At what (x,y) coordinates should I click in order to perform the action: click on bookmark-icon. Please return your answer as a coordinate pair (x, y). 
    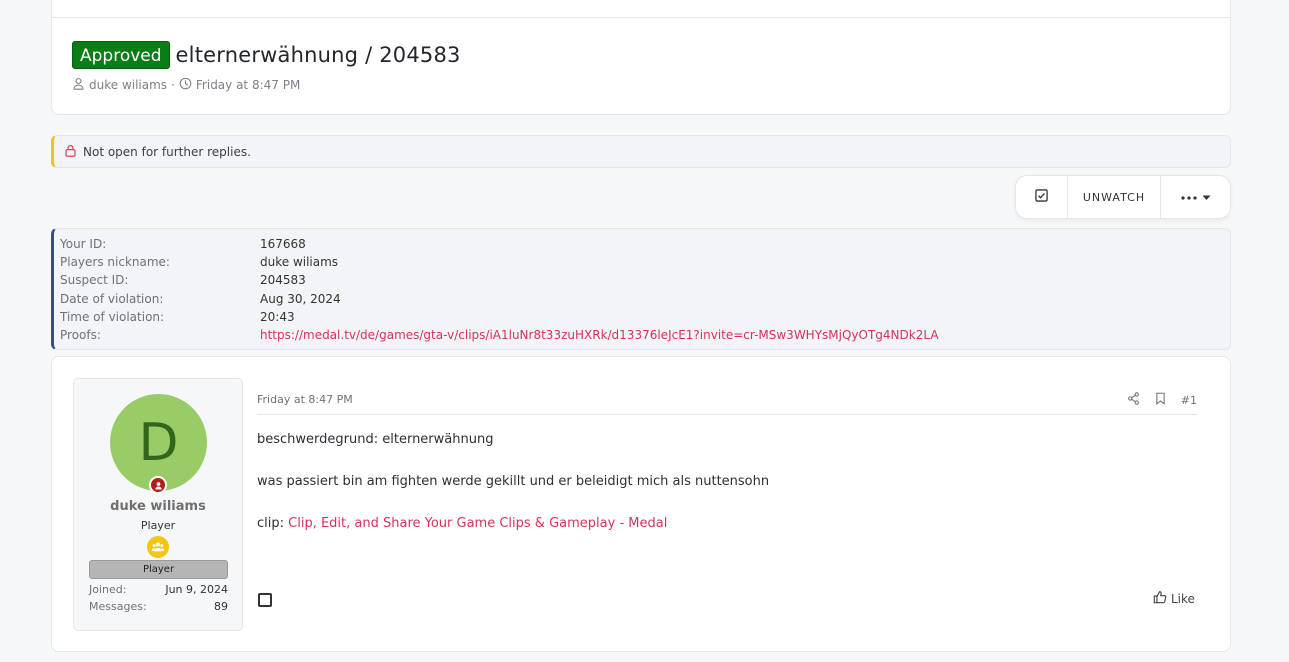
    Looking at the image, I should click on (1160, 400).